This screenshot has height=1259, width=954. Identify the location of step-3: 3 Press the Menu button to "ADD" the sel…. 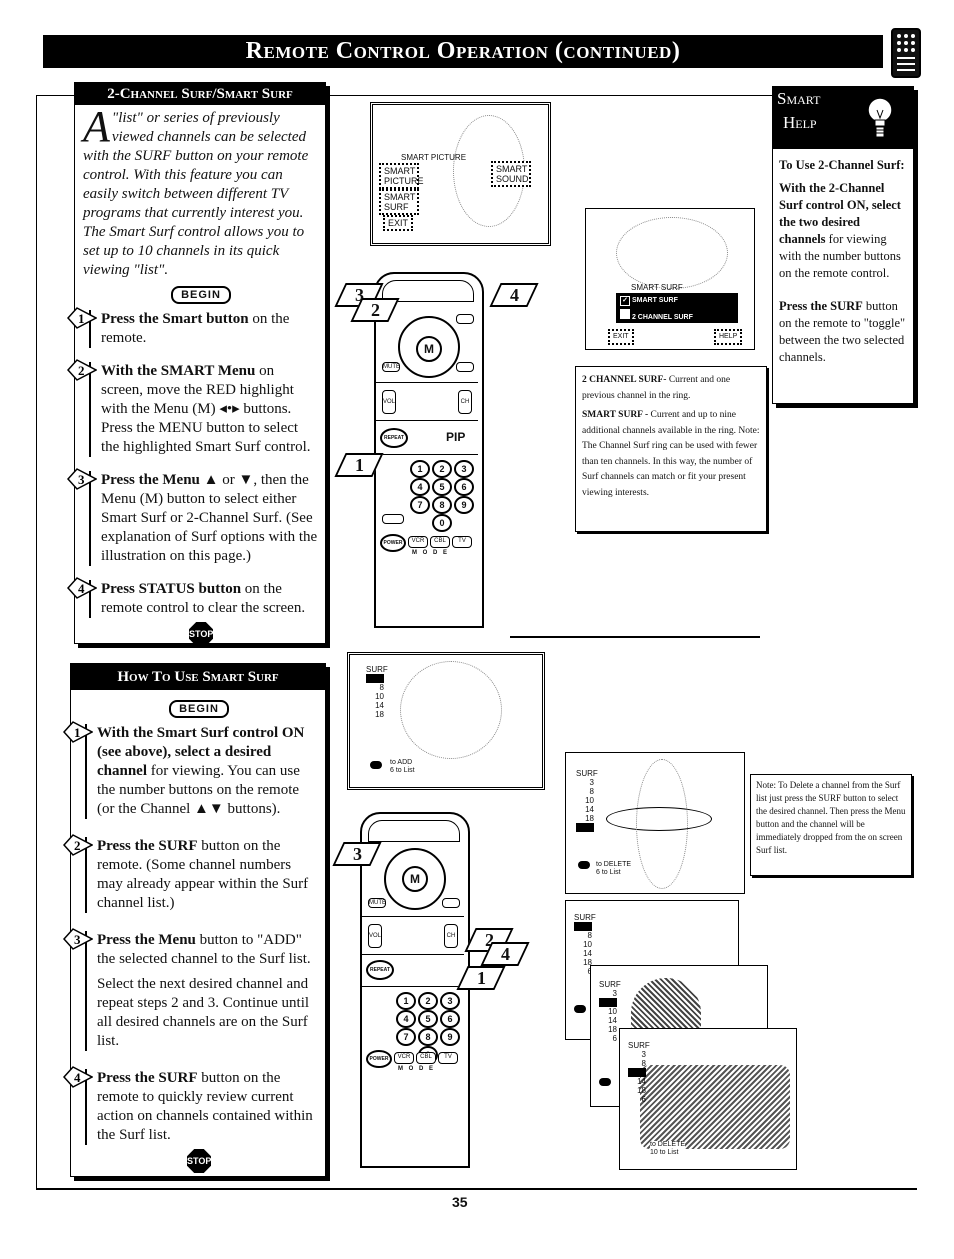
(191, 989).